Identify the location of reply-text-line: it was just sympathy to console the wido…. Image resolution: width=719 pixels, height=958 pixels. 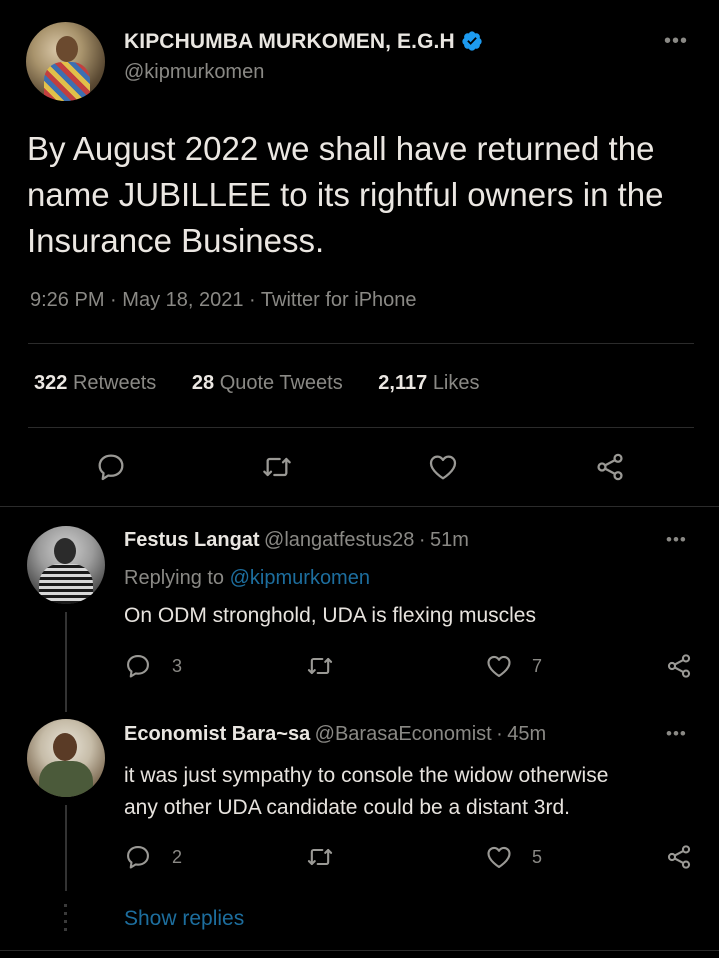
(366, 775).